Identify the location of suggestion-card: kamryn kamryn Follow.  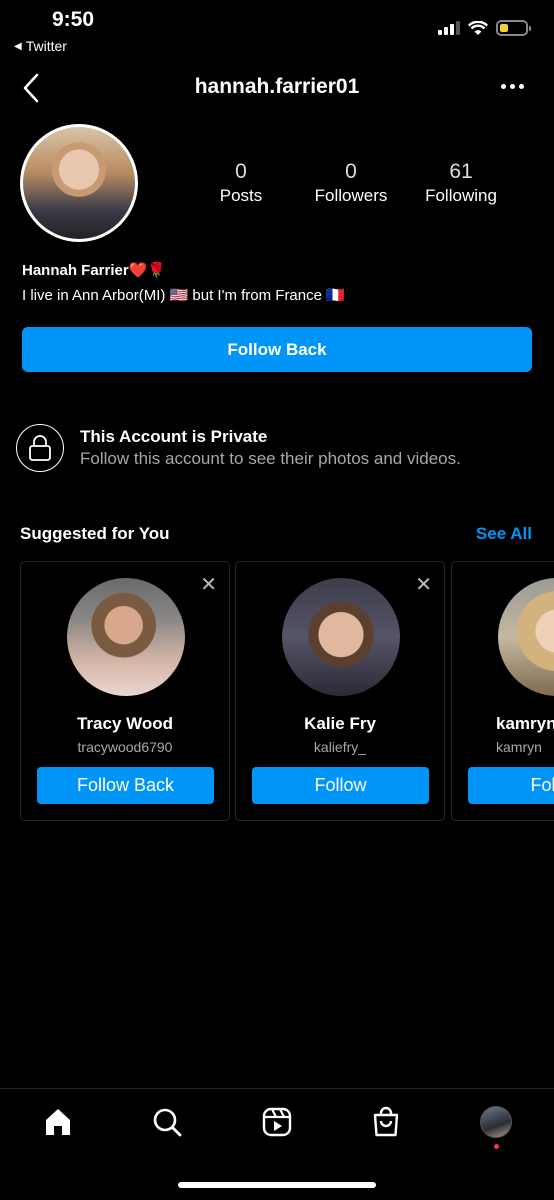
(502, 691).